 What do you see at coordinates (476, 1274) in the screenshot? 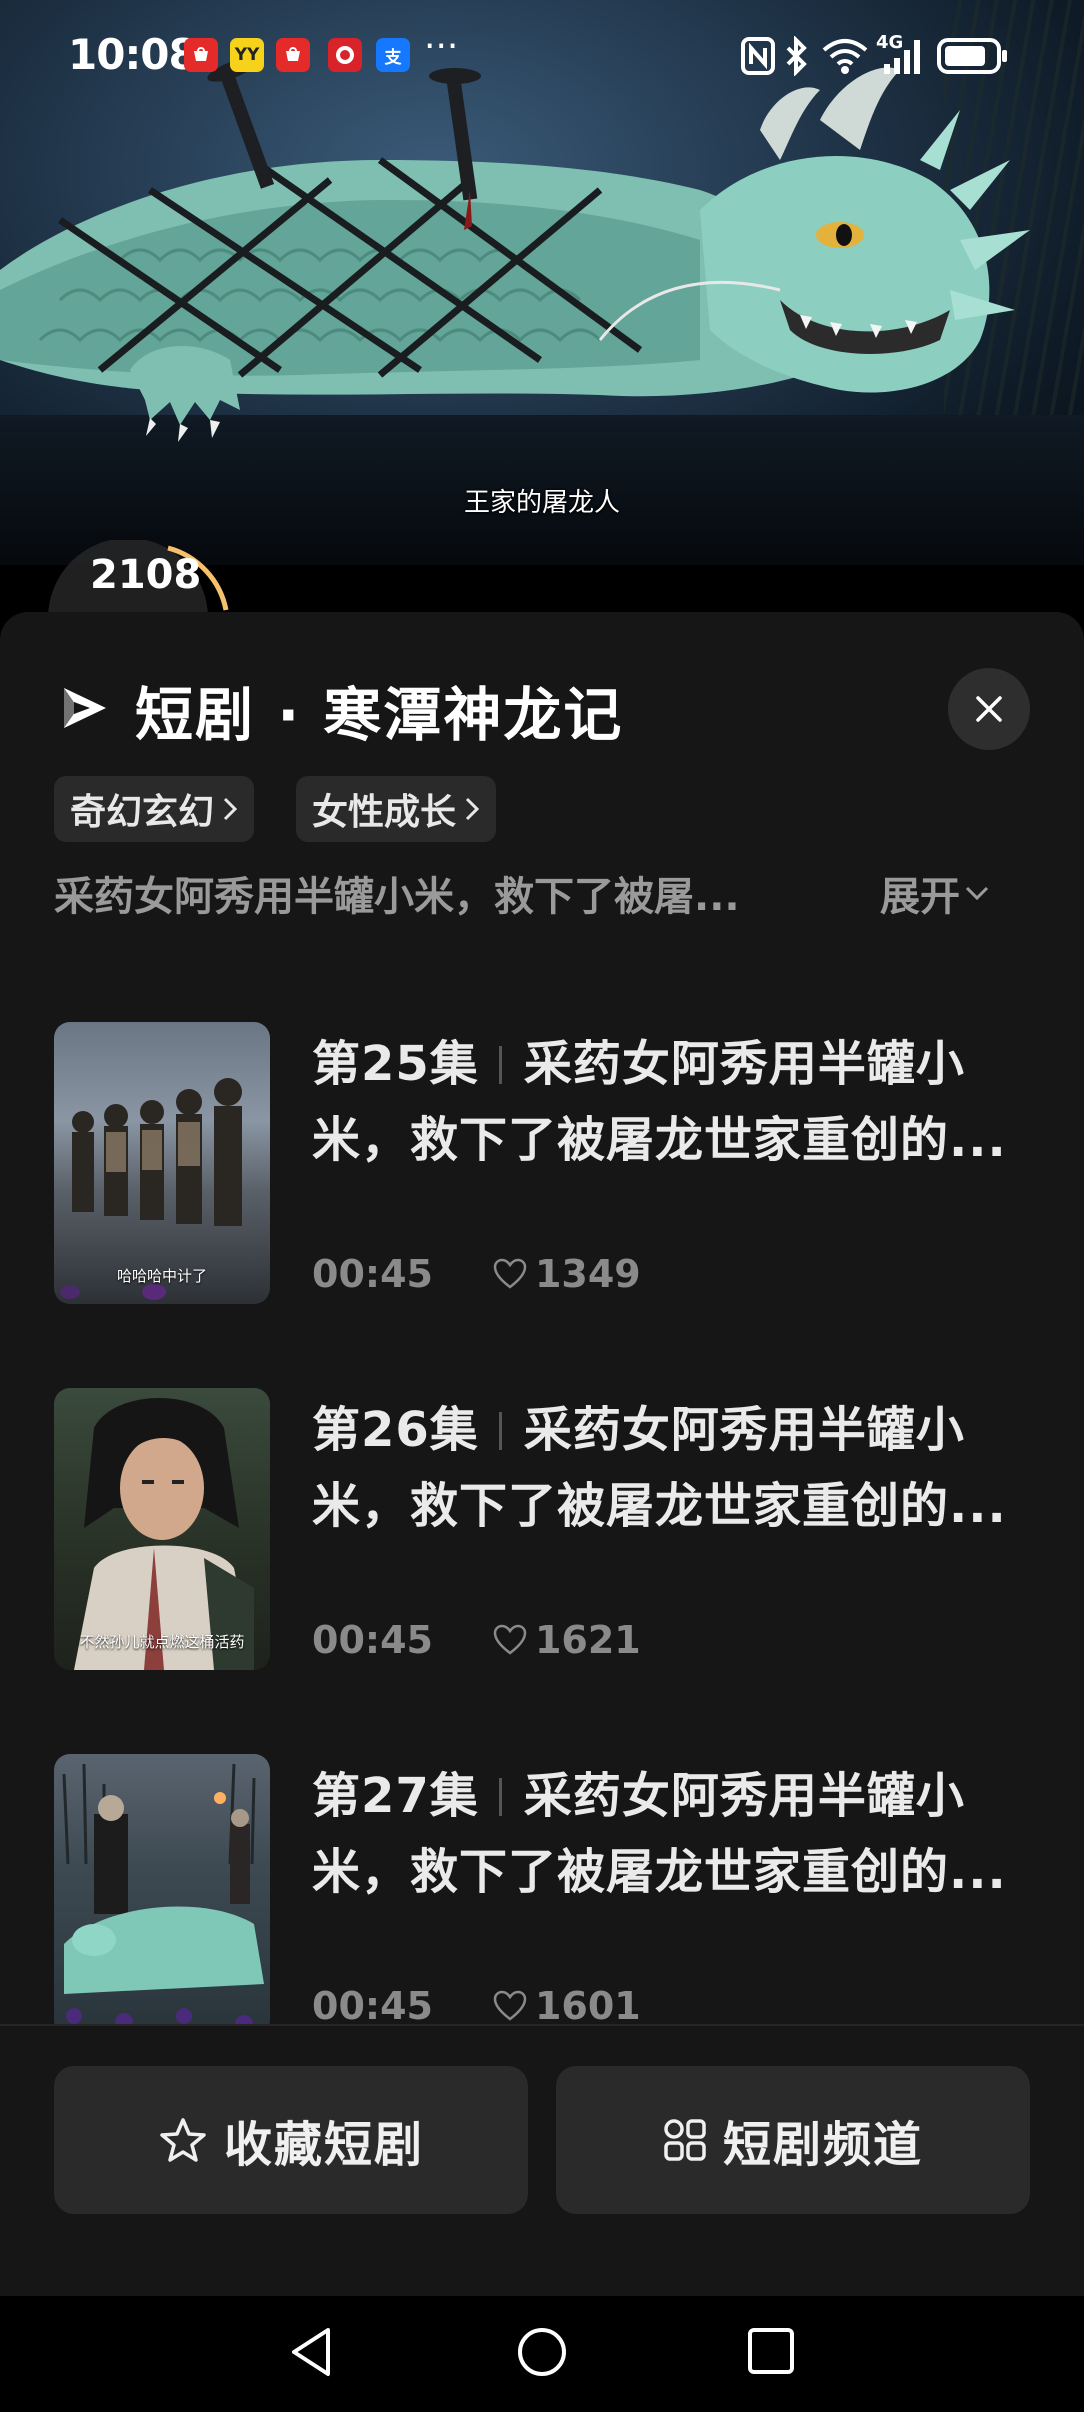
I see `episode-meta: 00:45 1349` at bounding box center [476, 1274].